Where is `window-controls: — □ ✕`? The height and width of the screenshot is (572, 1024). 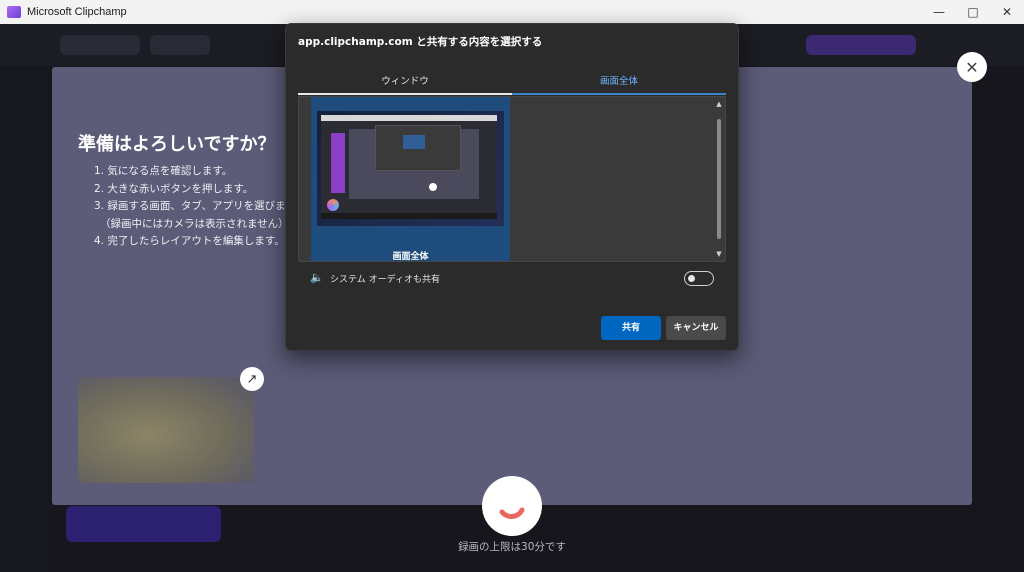
window-controls: — □ ✕ is located at coordinates (973, 12).